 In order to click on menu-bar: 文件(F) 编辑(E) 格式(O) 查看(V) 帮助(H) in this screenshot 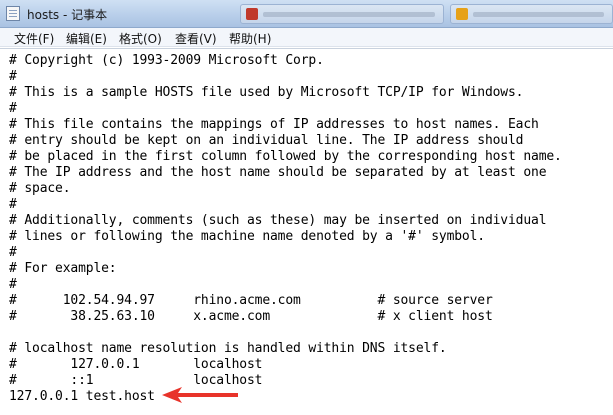, I will do `click(306, 37)`.